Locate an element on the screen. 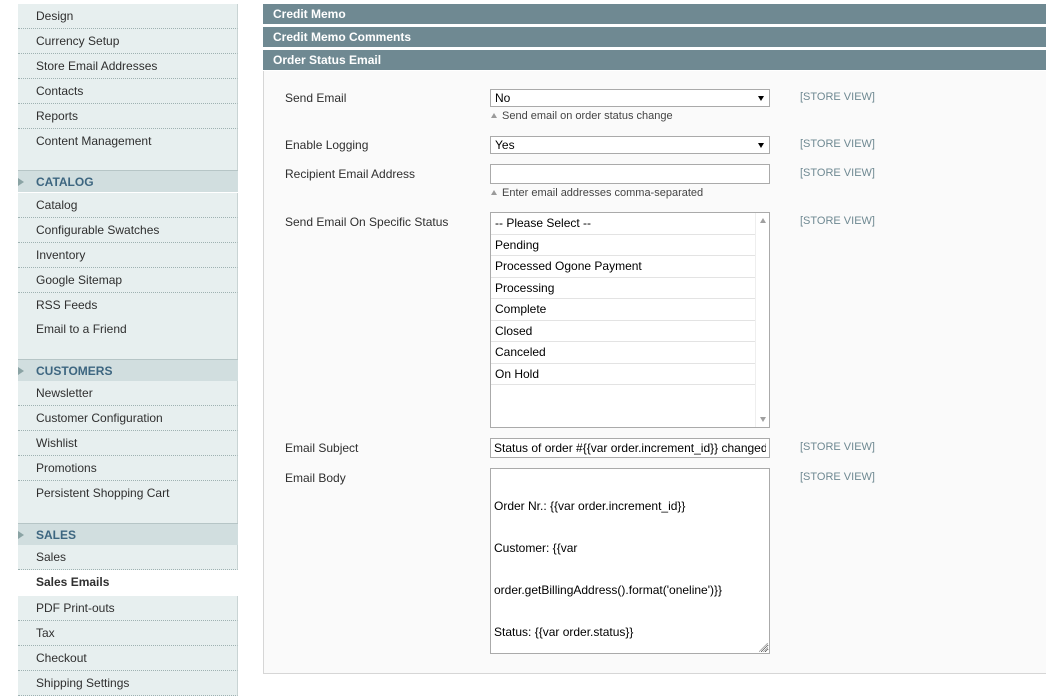  enable-logging-select: Yes is located at coordinates (630, 145).